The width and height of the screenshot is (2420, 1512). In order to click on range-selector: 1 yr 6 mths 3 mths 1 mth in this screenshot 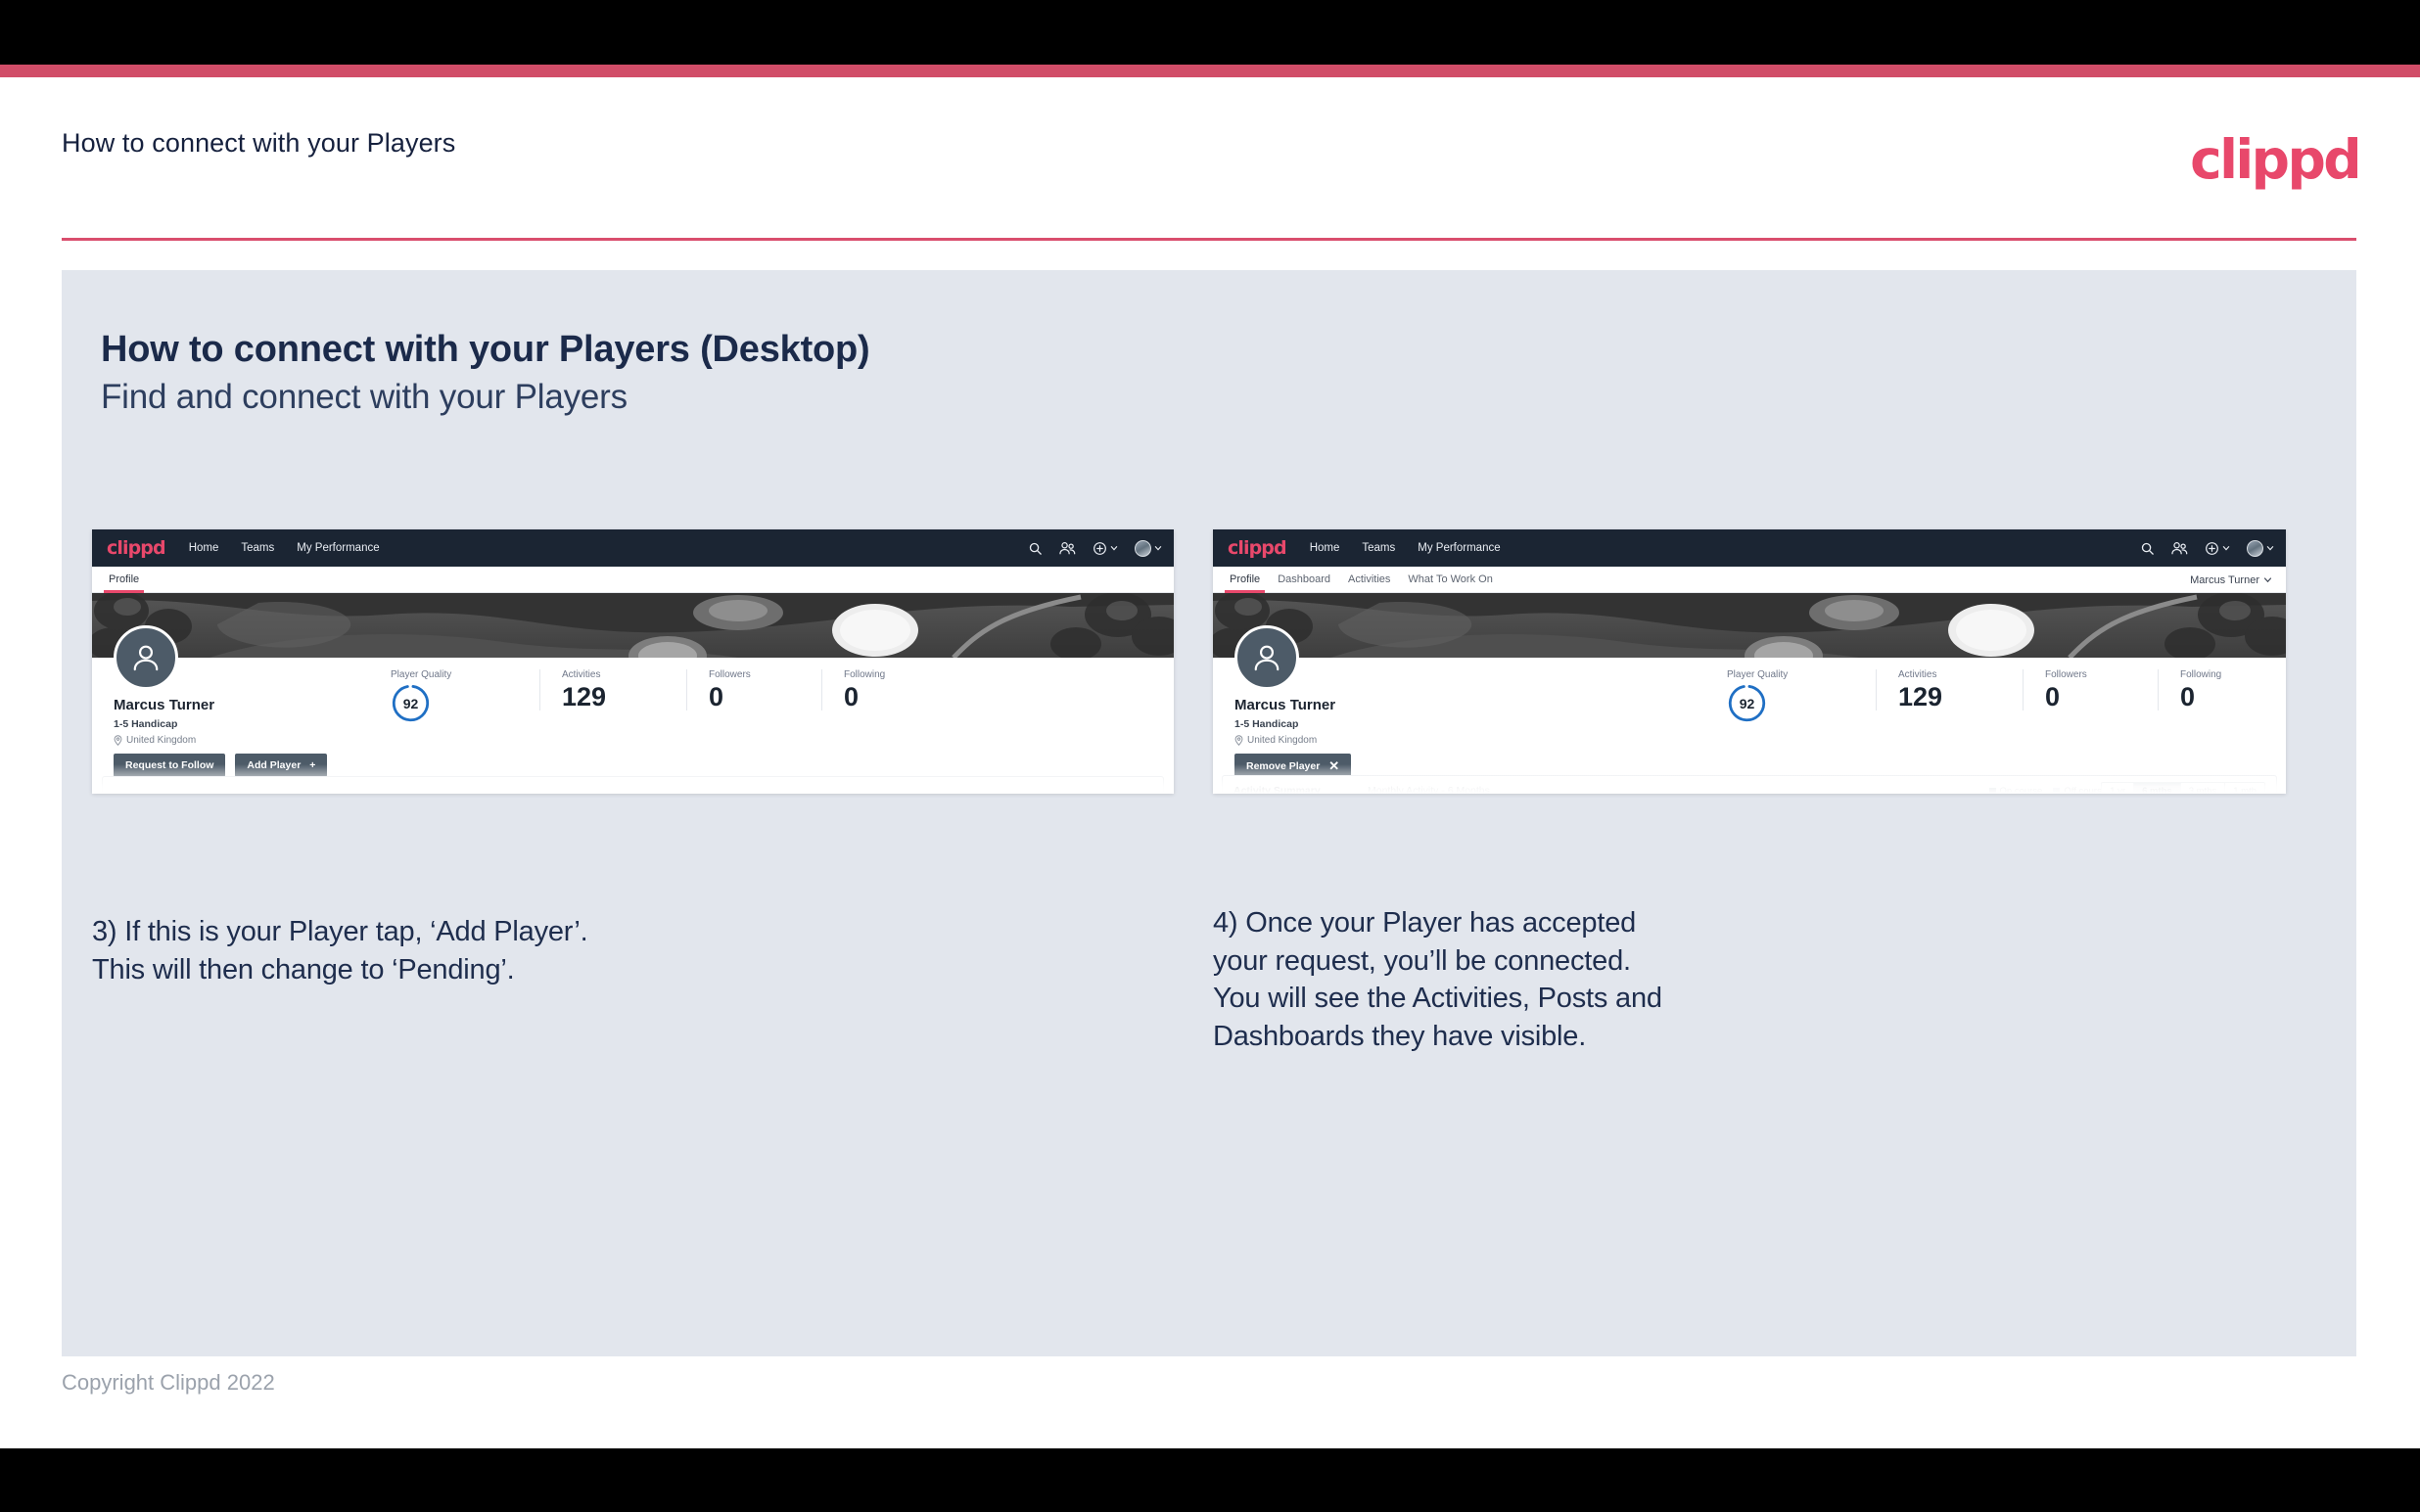, I will do `click(2183, 787)`.